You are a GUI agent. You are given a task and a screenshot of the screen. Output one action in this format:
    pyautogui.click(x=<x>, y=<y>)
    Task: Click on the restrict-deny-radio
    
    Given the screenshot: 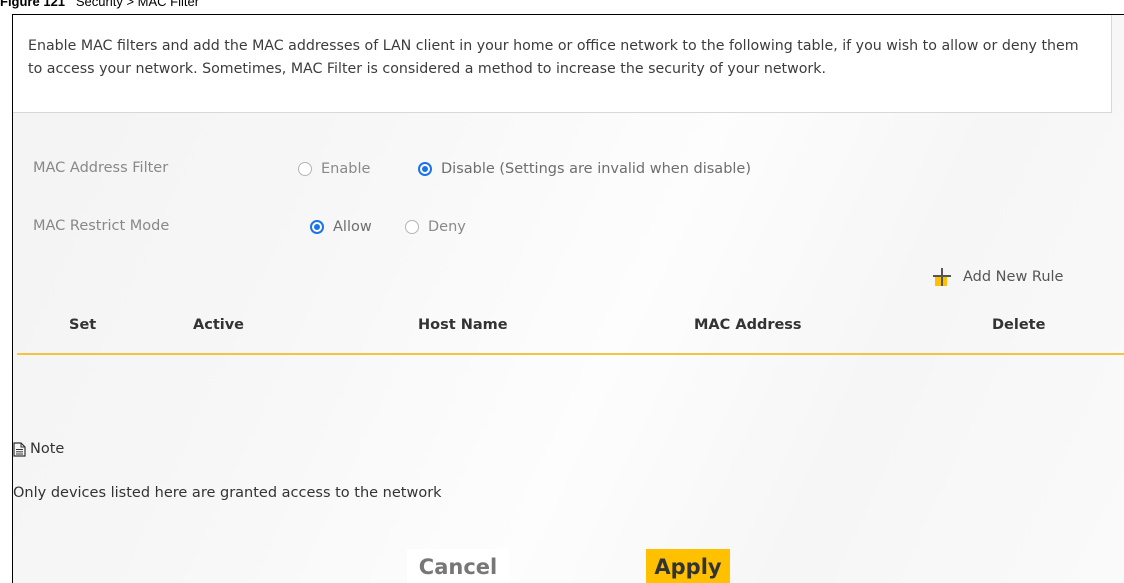 What is the action you would take?
    pyautogui.click(x=412, y=227)
    